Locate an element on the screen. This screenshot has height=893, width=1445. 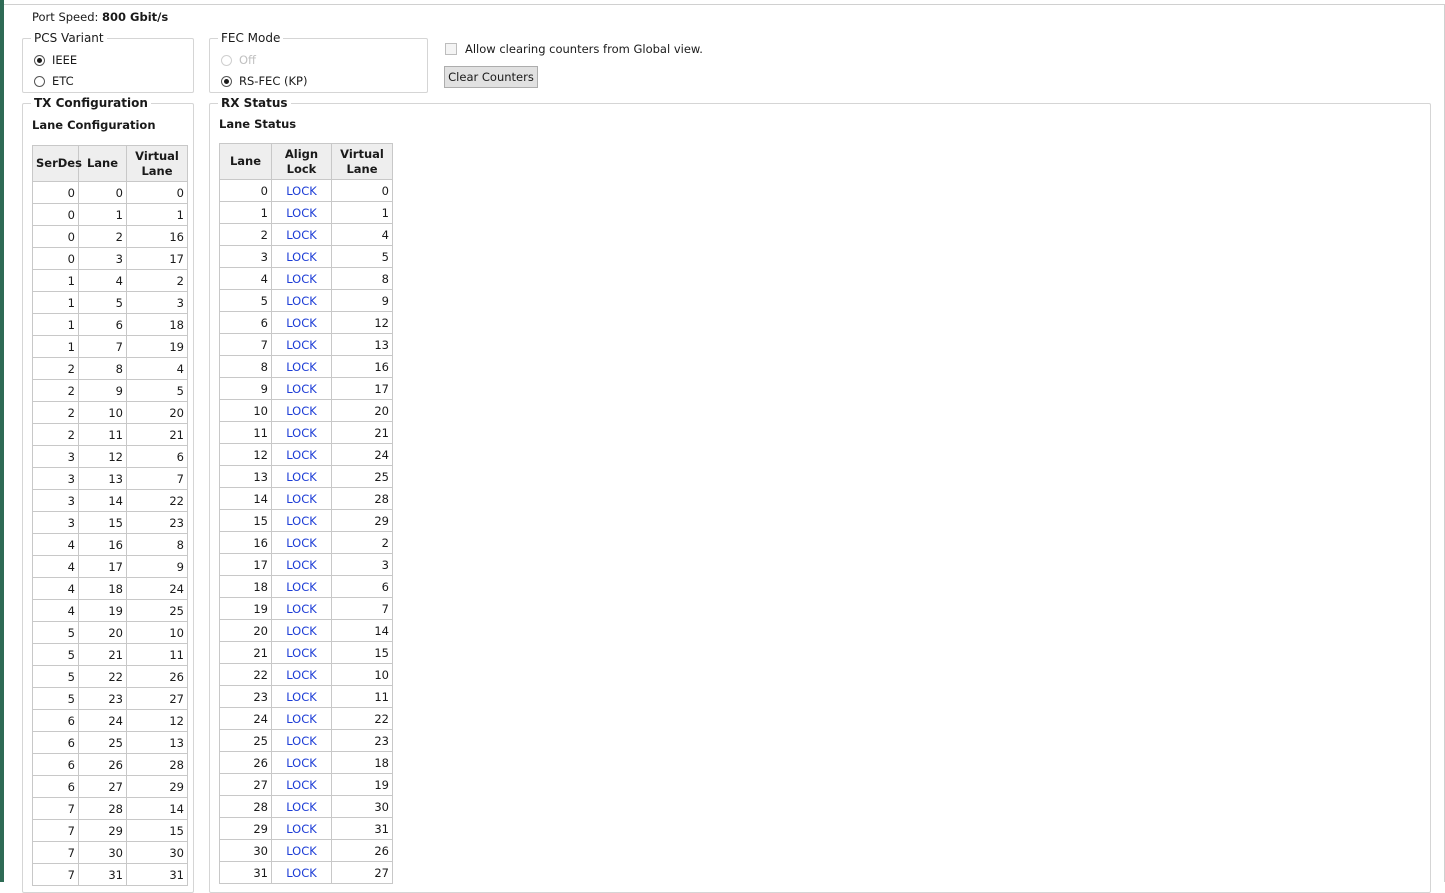
table-row: 0 3 17 is located at coordinates (110, 258).